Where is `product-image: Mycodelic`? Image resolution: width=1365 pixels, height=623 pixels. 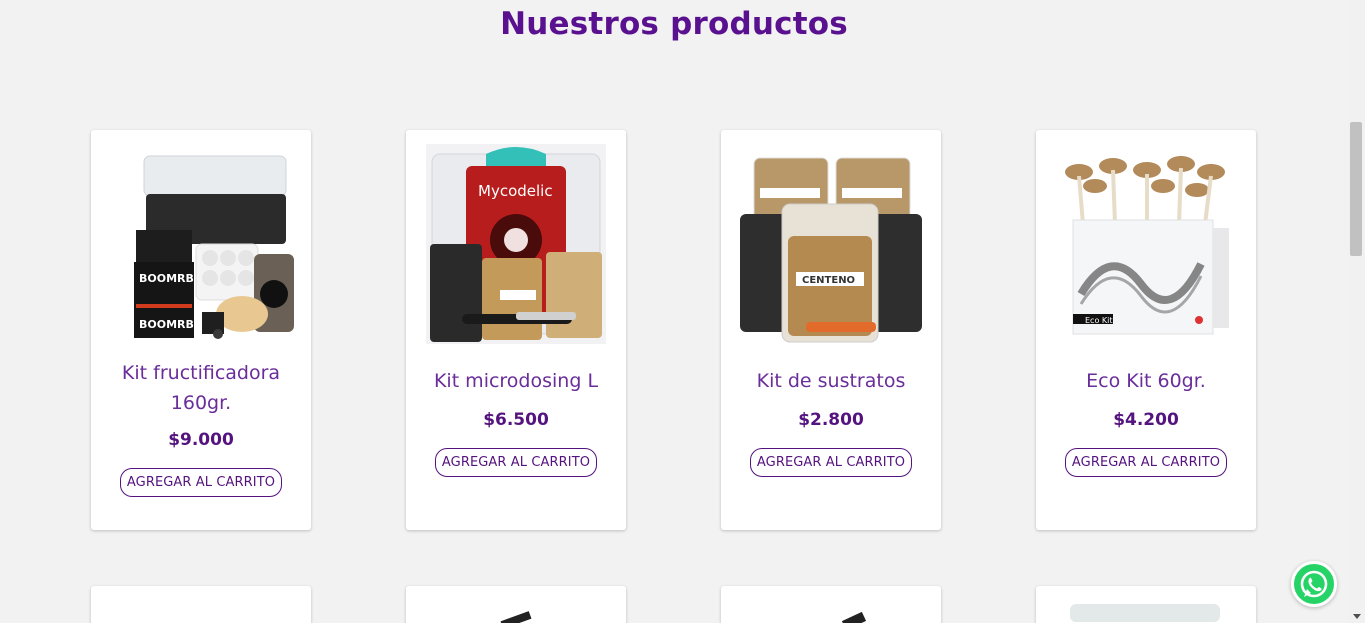
product-image: Mycodelic is located at coordinates (516, 244).